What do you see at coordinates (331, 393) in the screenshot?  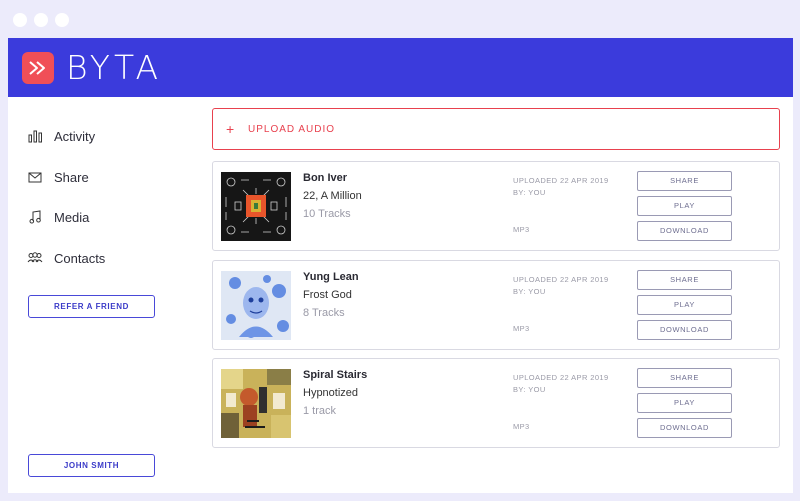 I see `album-title: Hypnotized` at bounding box center [331, 393].